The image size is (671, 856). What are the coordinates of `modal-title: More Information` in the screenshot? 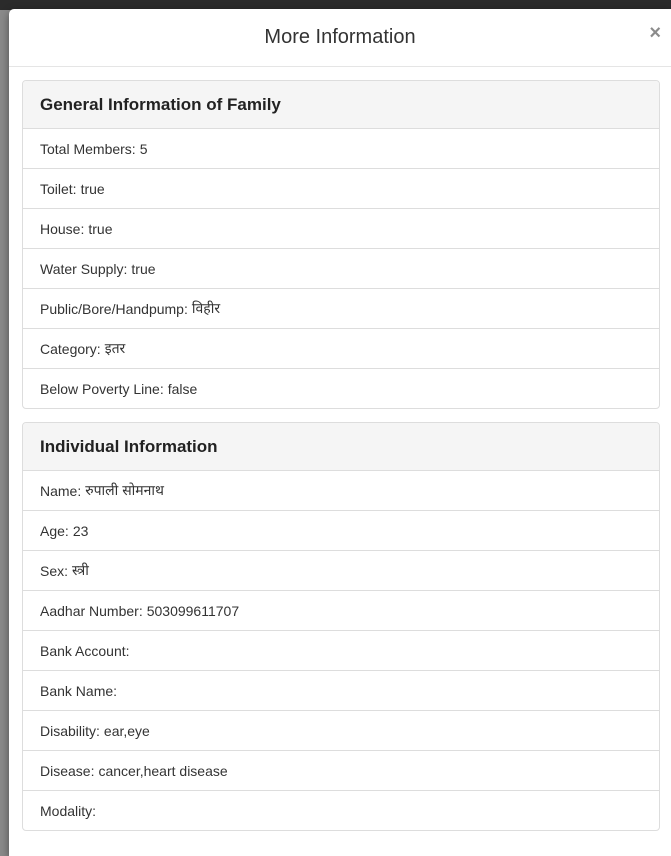 It's located at (340, 37).